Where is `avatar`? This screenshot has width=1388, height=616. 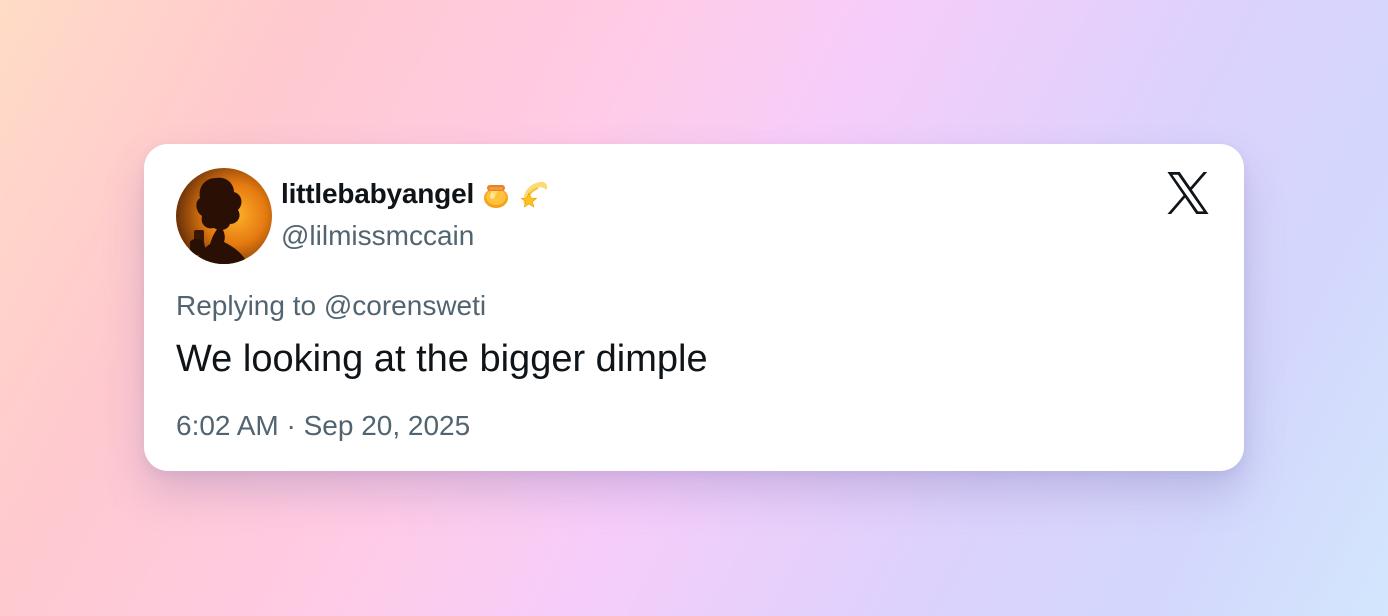 avatar is located at coordinates (224, 216).